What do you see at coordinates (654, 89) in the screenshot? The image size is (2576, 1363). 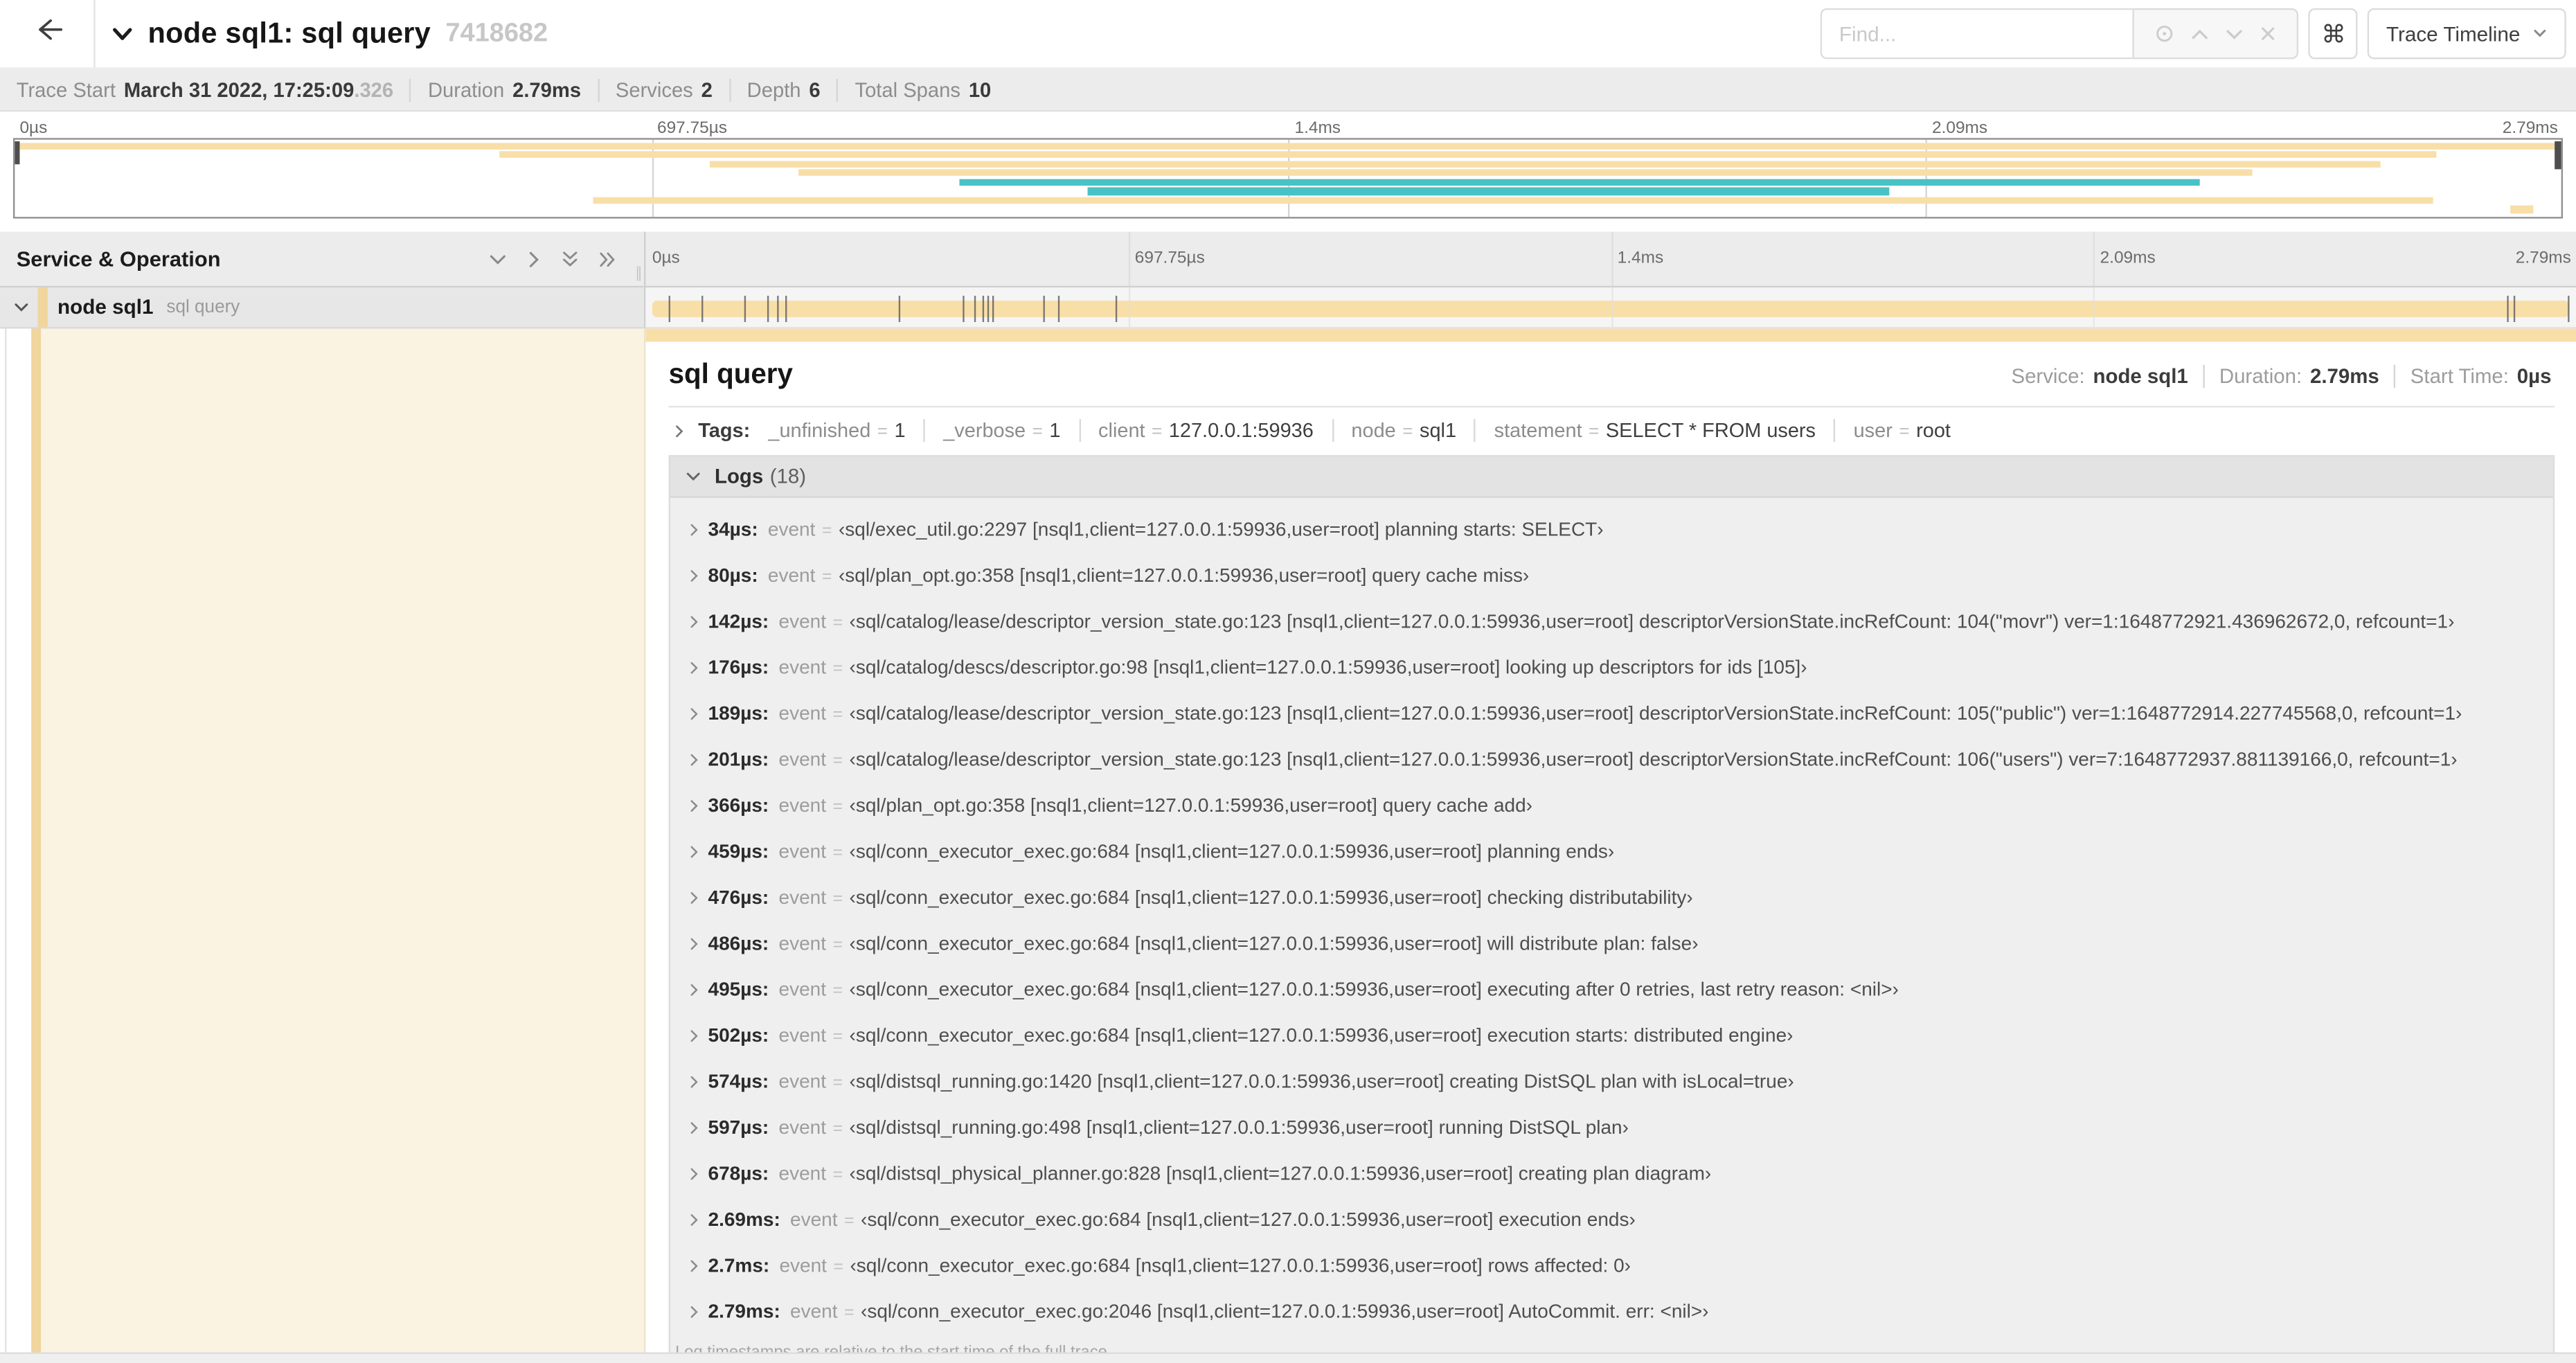 I see `stat-label: Services` at bounding box center [654, 89].